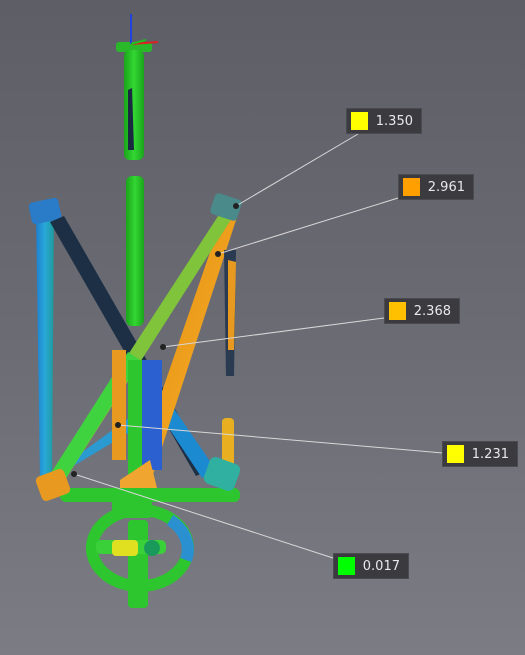  I want to click on annotation-value: 0.017, so click(381, 566).